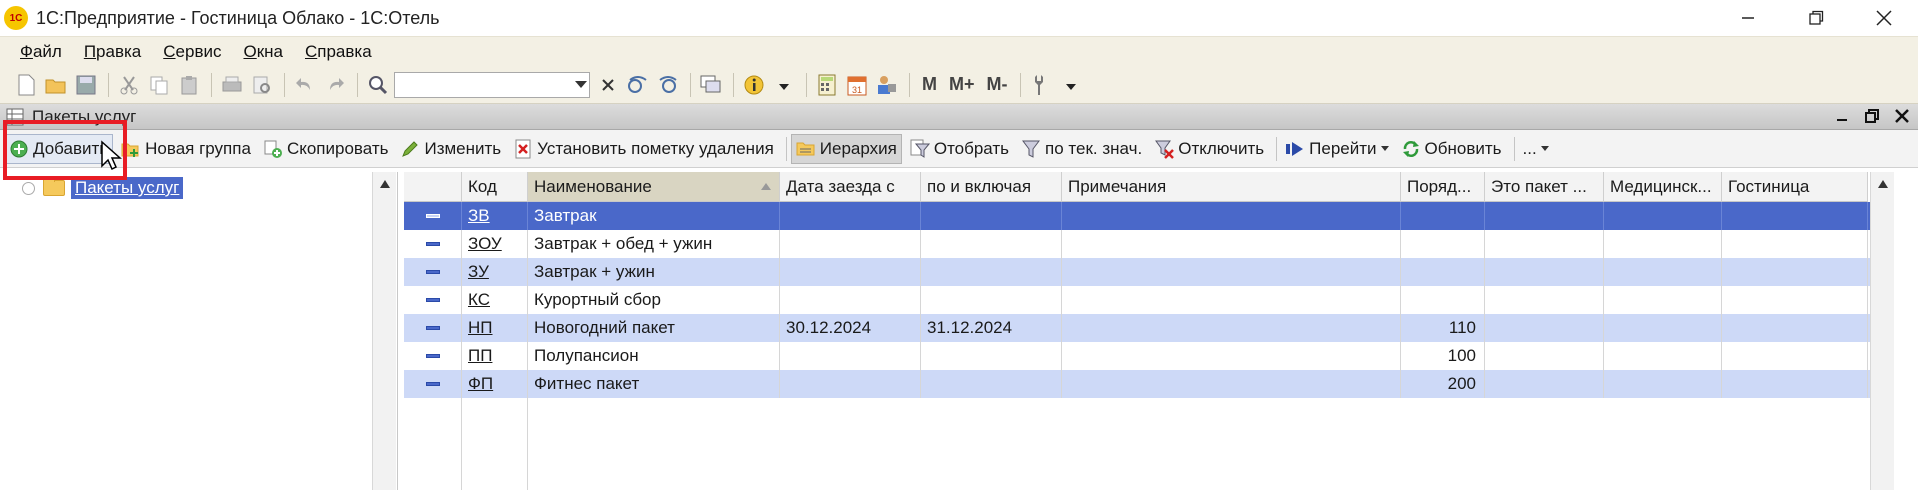 This screenshot has width=1918, height=490. What do you see at coordinates (41, 52) in the screenshot?
I see `menu-file: Файл` at bounding box center [41, 52].